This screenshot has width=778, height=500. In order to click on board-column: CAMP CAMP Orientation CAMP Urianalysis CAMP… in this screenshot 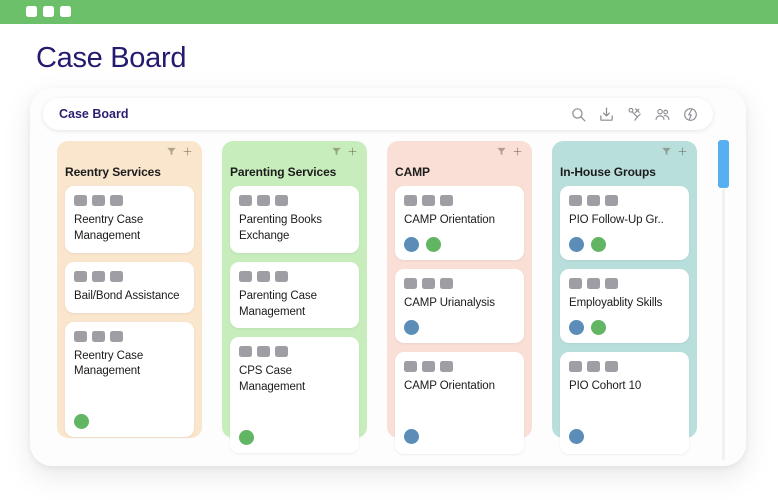, I will do `click(459, 297)`.